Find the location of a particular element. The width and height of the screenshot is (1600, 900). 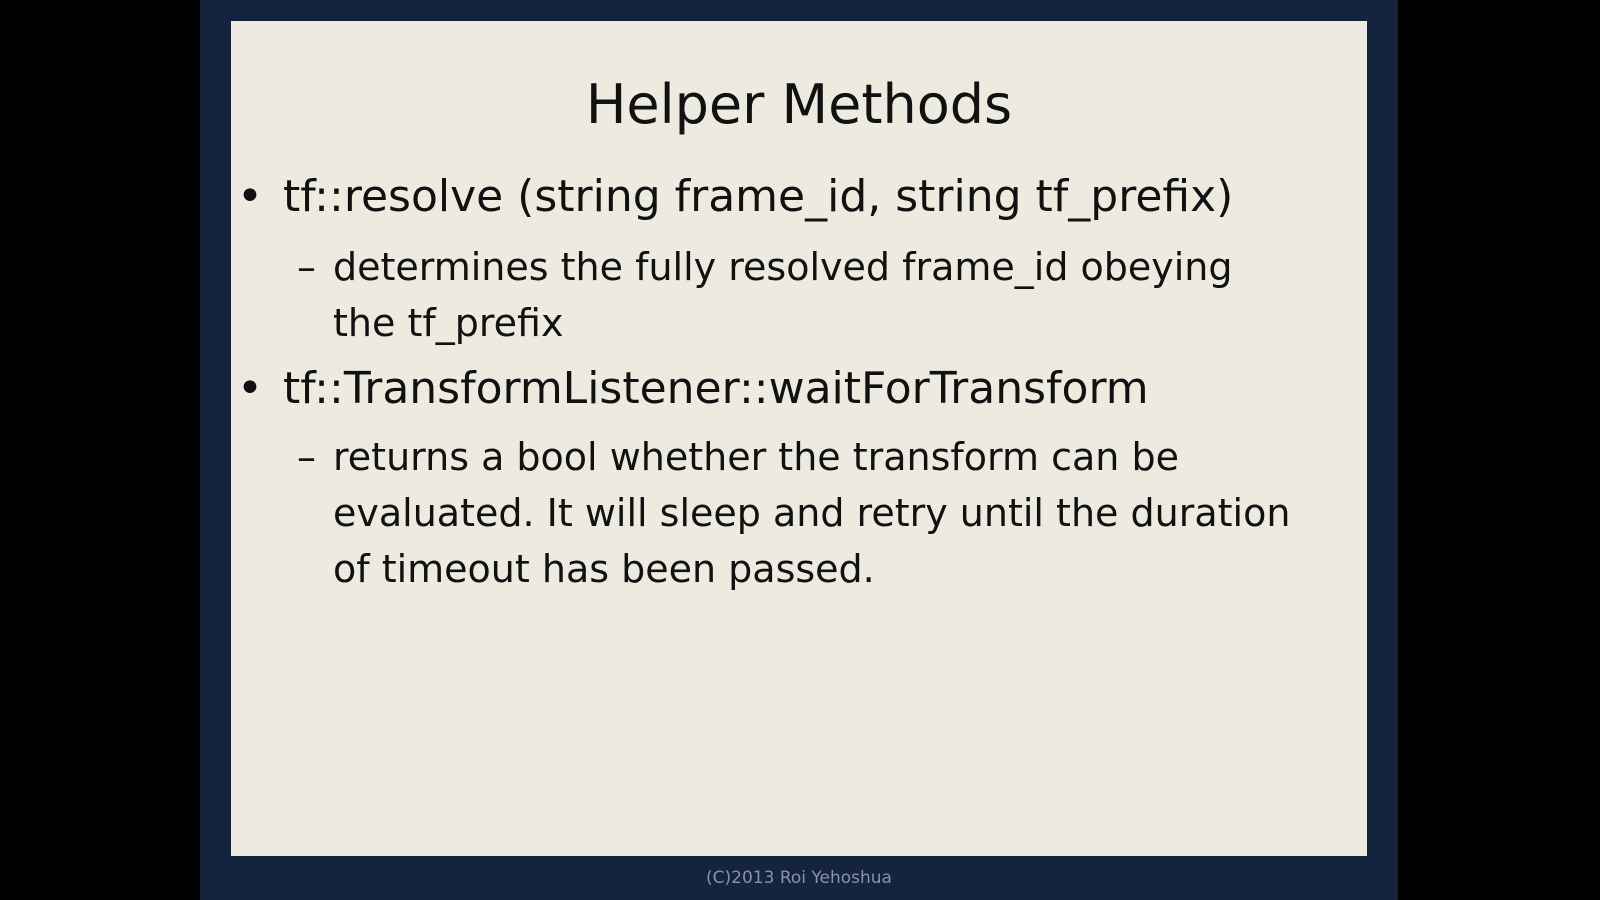

bullet-item-wait-for-transform: tf::TransformListener::waitForTransform is located at coordinates (716, 388).